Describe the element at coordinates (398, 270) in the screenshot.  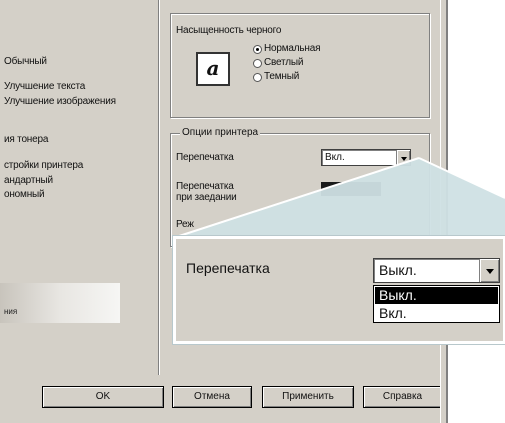
I see `zoom-combo-value: Выкл.` at that location.